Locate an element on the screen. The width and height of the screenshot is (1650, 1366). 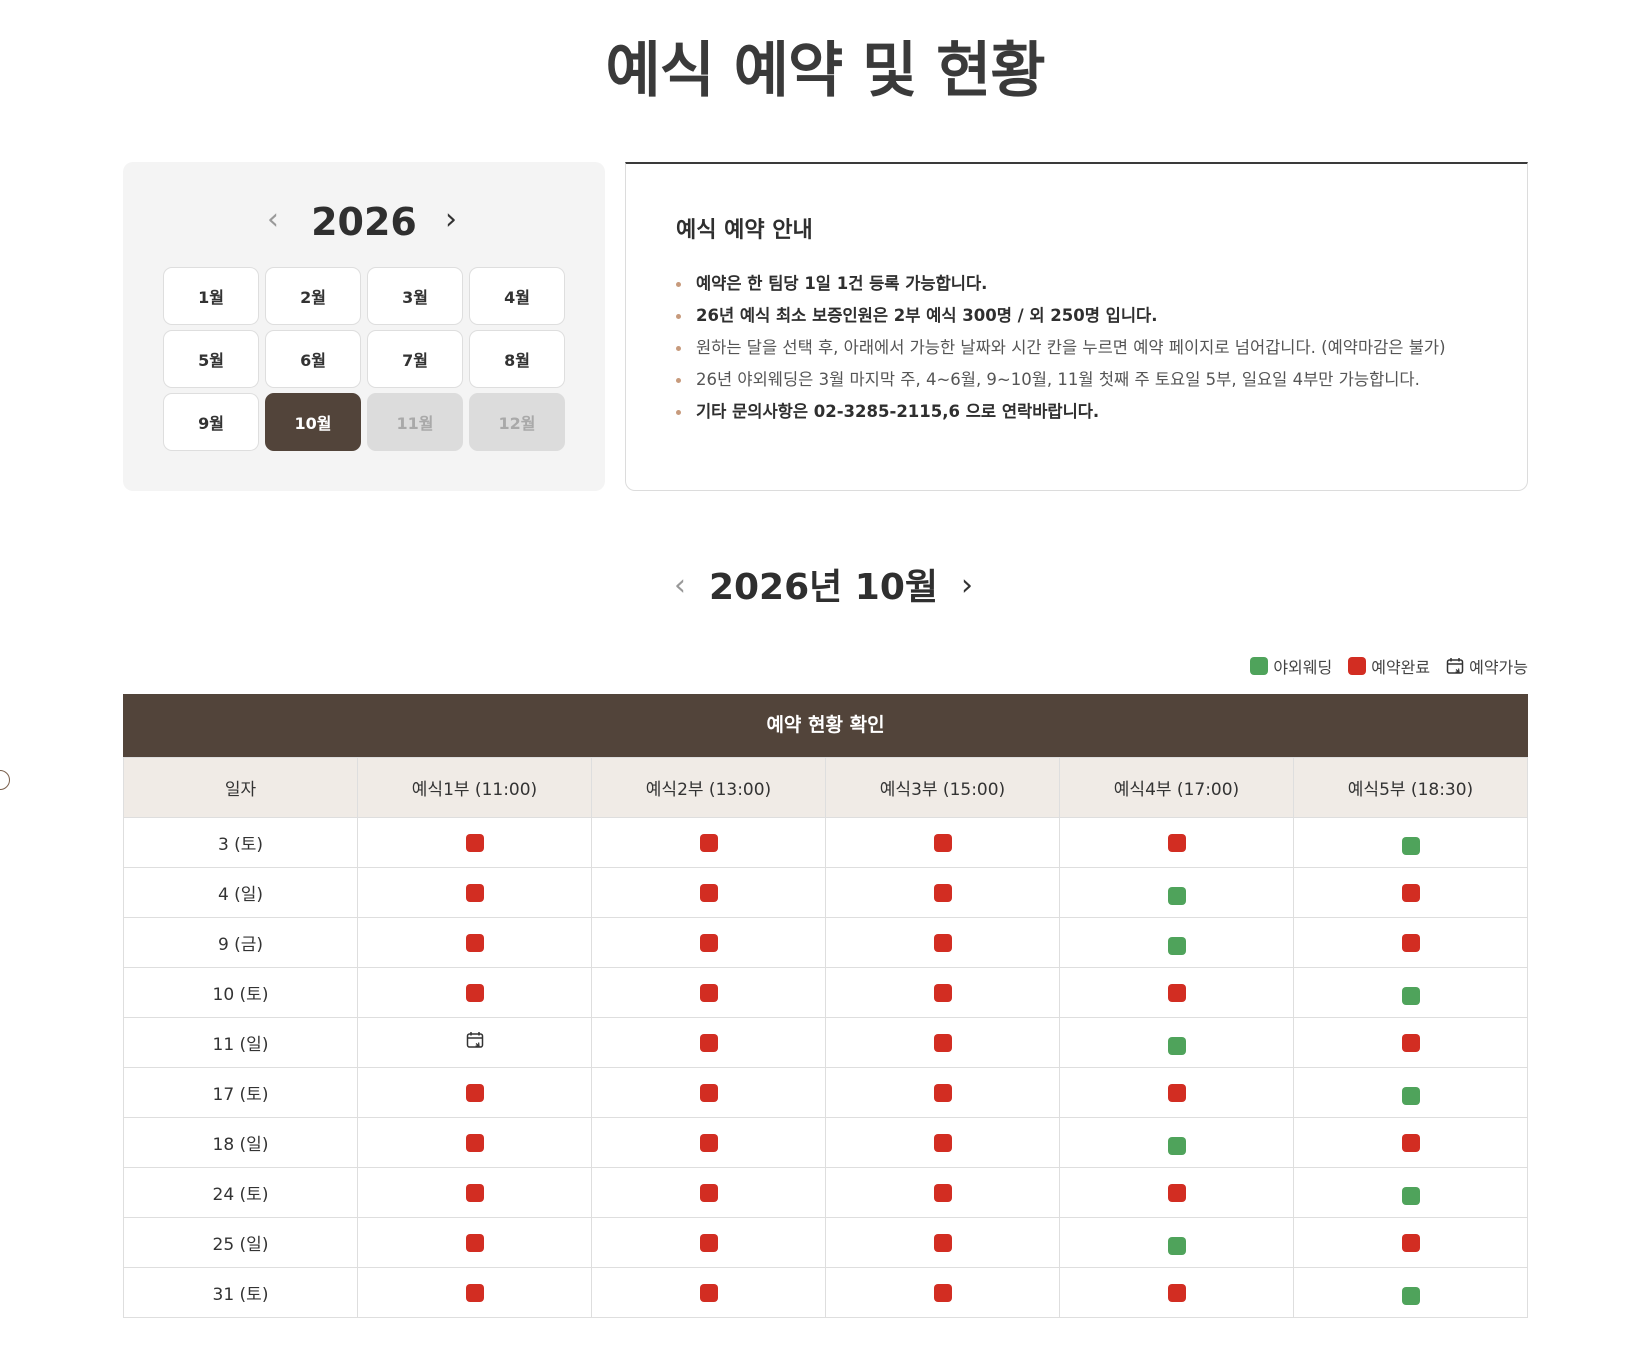
month-button: 1월 is located at coordinates (211, 296).